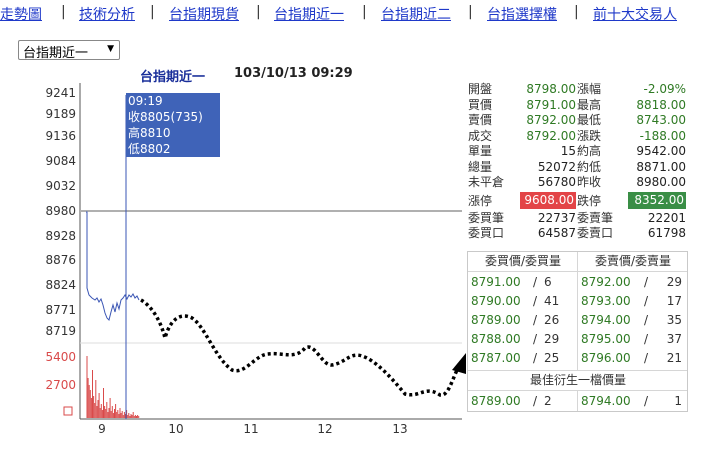 This screenshot has height=455, width=717. I want to click on best-ask-qty: 1, so click(678, 401).